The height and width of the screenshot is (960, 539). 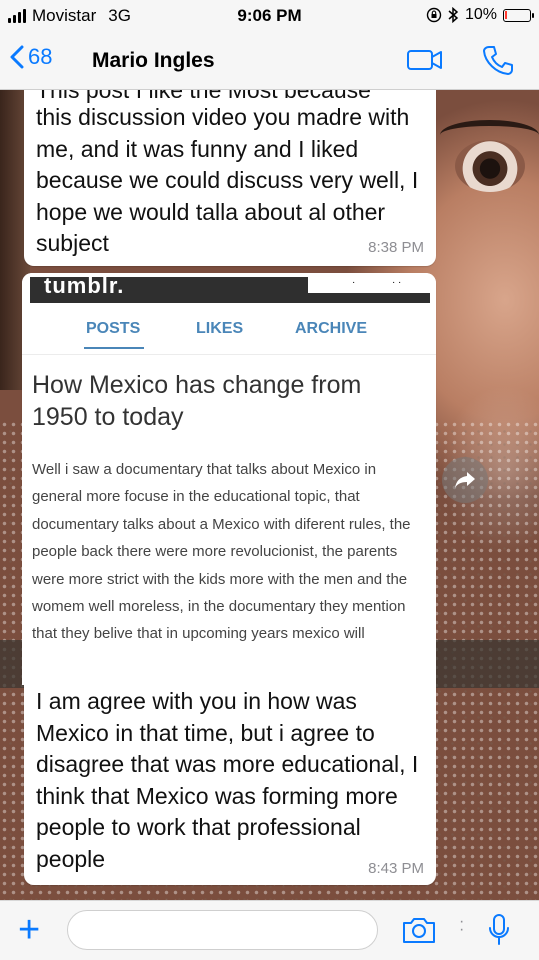 I want to click on blog-header-box: · · ·, so click(x=369, y=285).